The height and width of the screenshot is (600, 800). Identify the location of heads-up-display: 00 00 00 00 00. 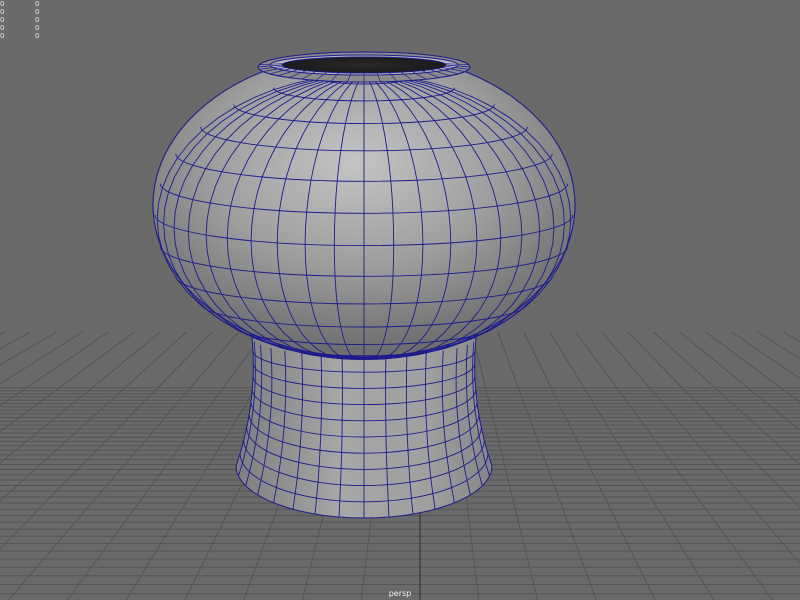
(30, 20).